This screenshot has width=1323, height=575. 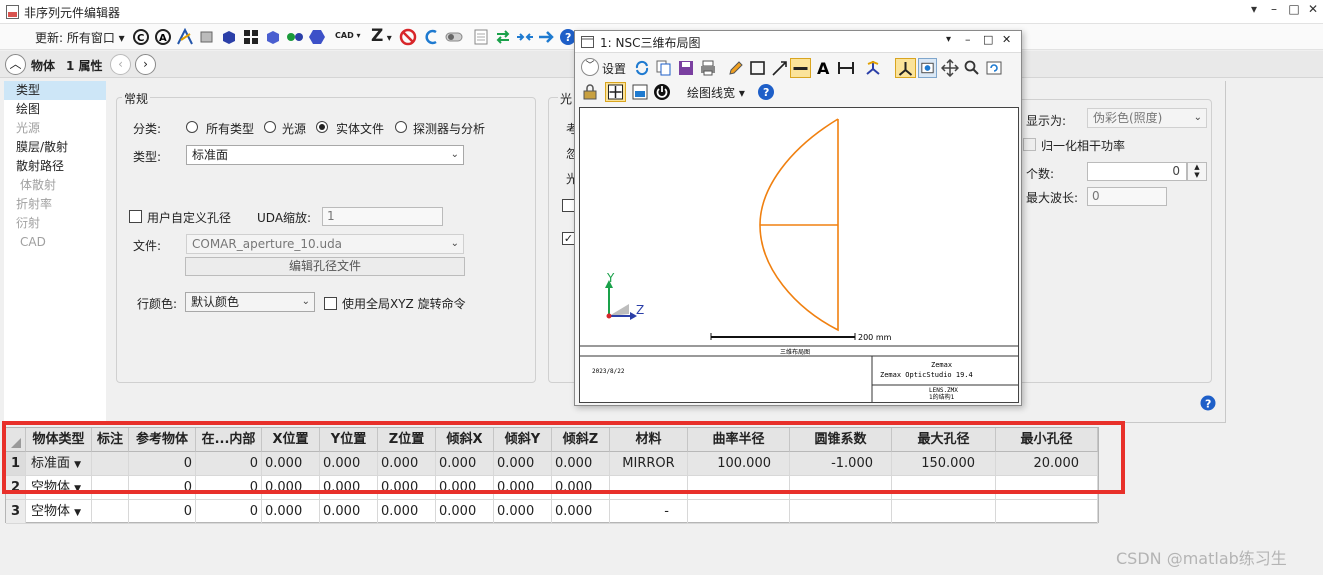 What do you see at coordinates (686, 68) in the screenshot?
I see `save-icon` at bounding box center [686, 68].